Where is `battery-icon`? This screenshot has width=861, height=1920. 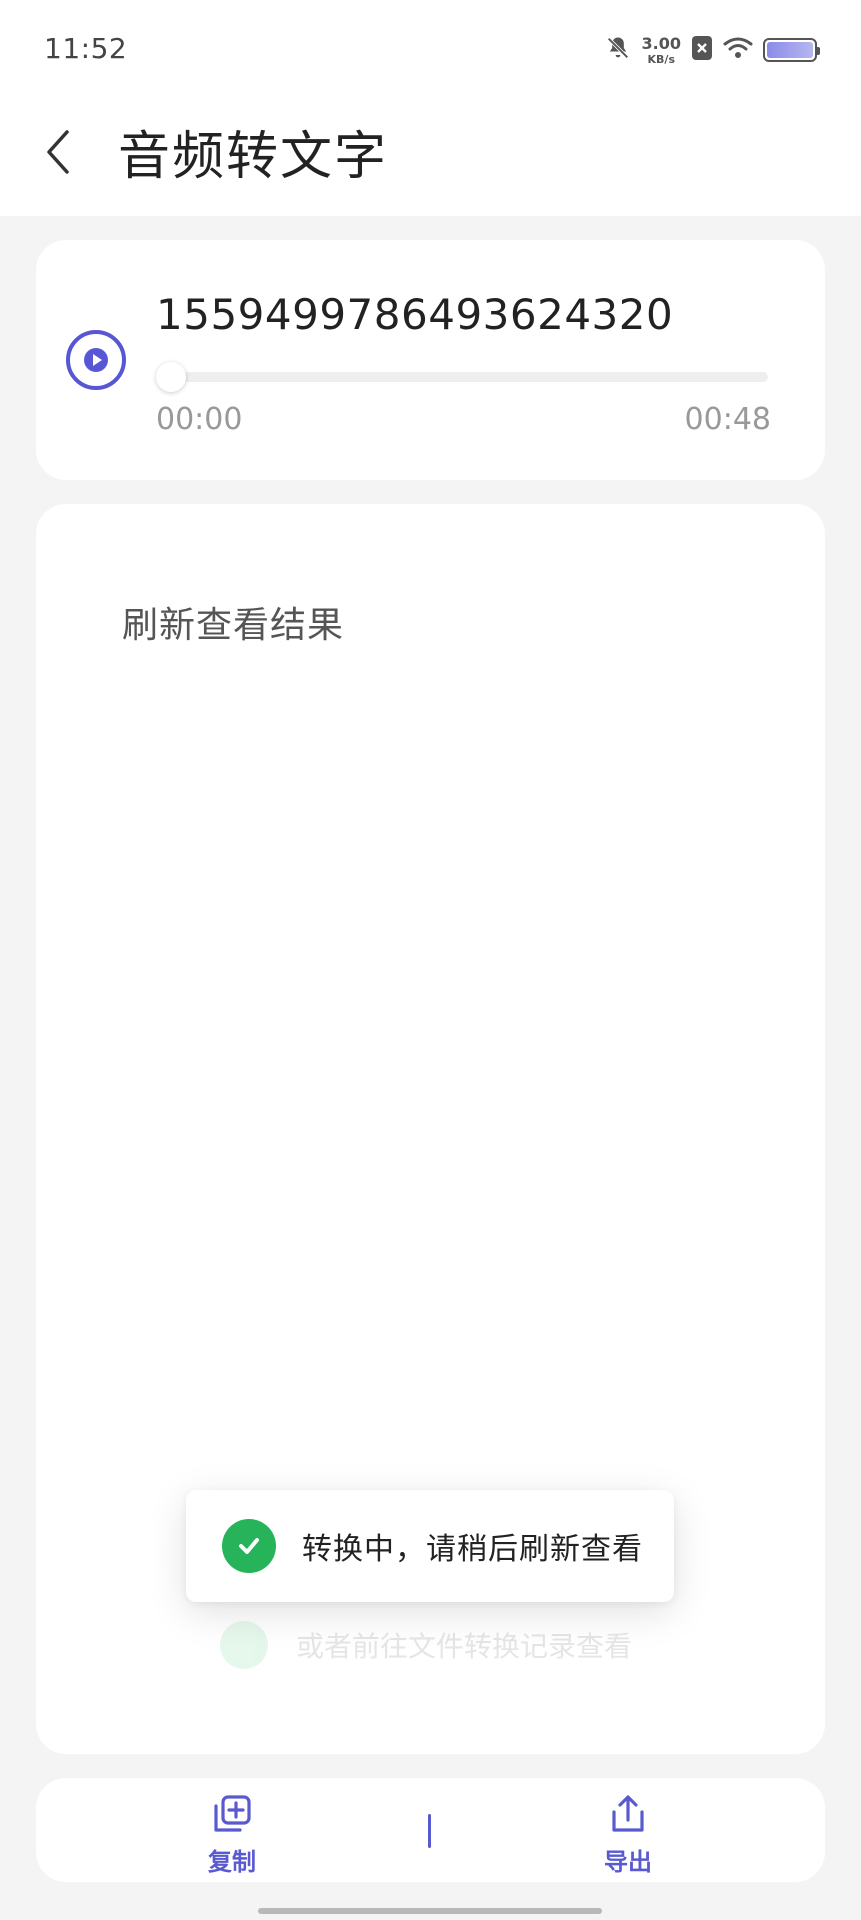
battery-icon is located at coordinates (791, 50).